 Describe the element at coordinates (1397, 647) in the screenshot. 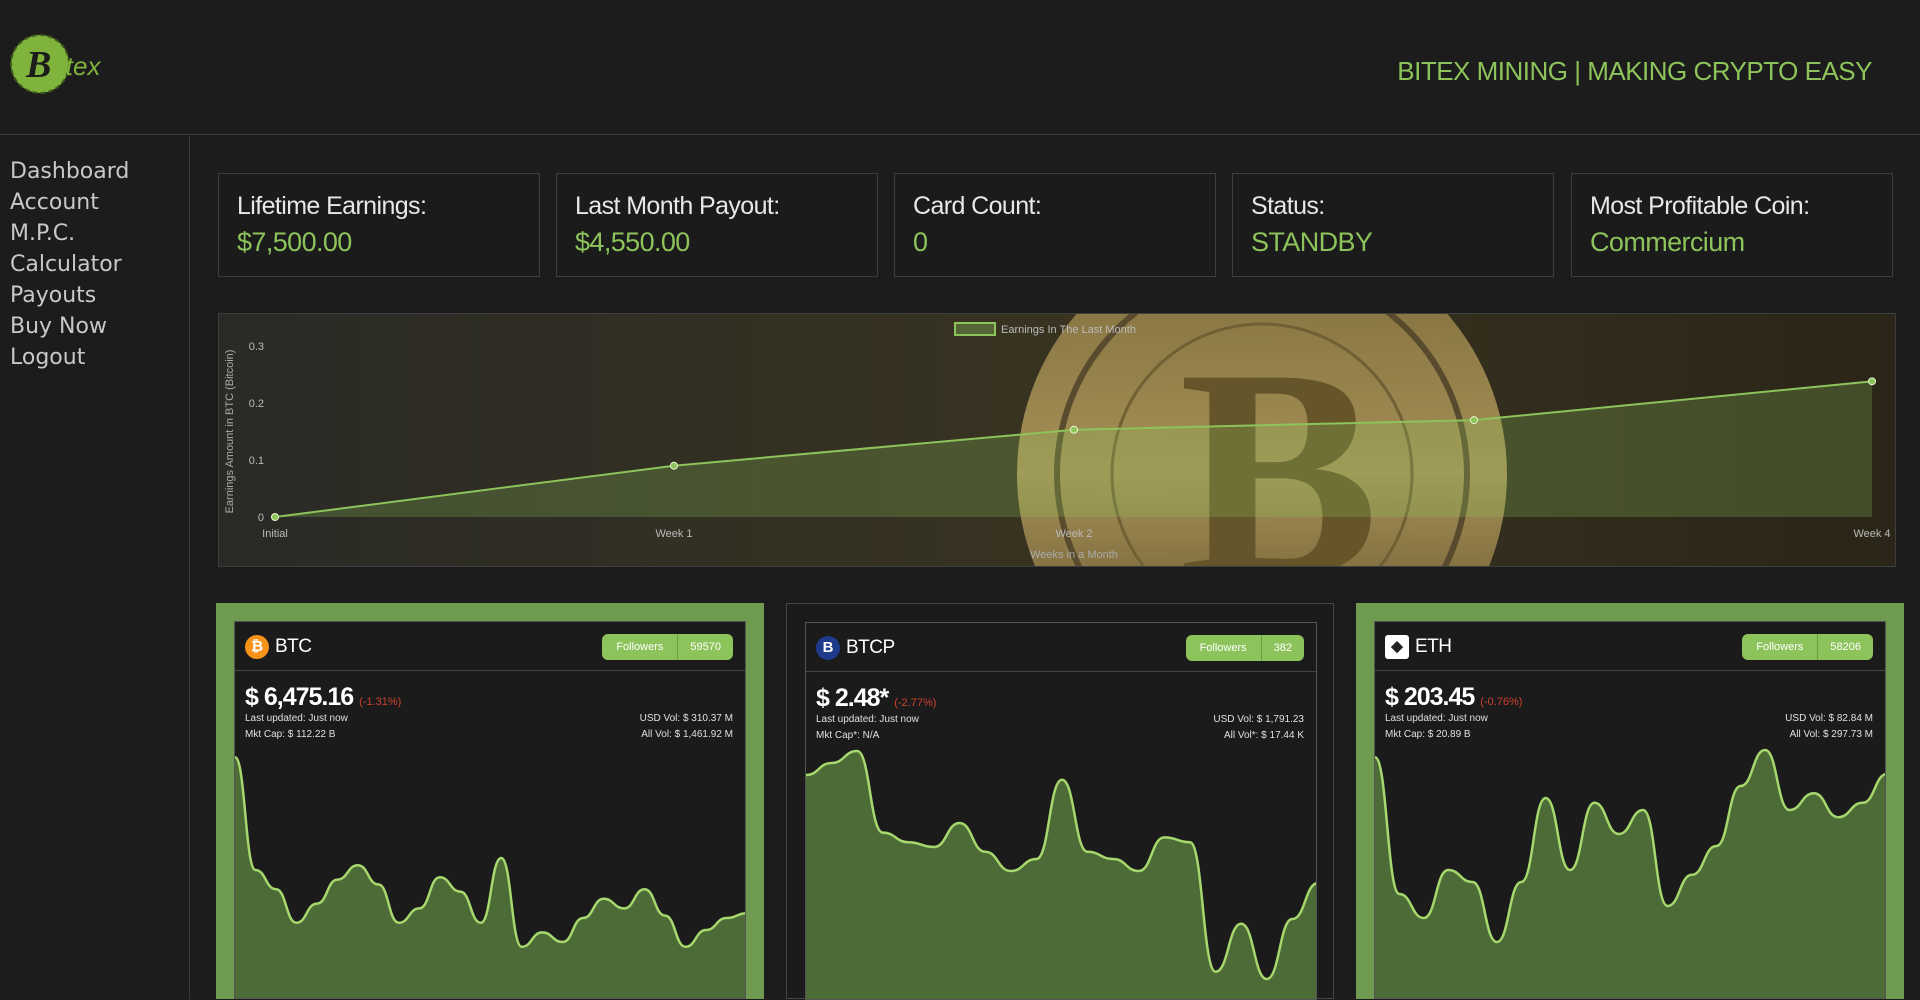

I see `ethereum-icon: ◆` at that location.